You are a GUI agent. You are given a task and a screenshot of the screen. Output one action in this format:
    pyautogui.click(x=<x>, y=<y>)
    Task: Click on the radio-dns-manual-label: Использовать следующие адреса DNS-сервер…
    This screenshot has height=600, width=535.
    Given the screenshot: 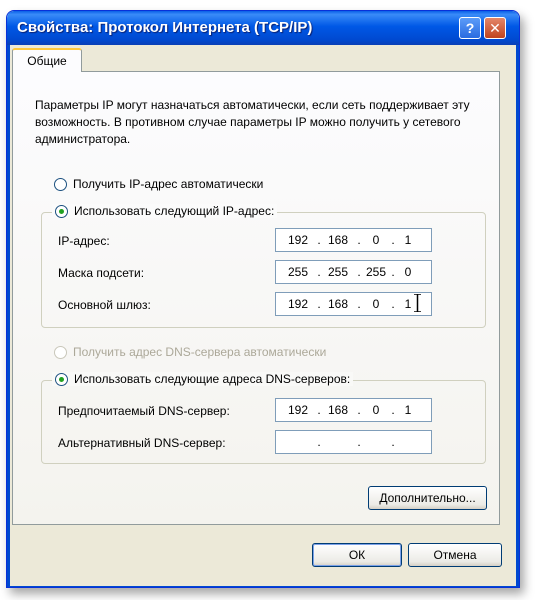 What is the action you would take?
    pyautogui.click(x=212, y=379)
    